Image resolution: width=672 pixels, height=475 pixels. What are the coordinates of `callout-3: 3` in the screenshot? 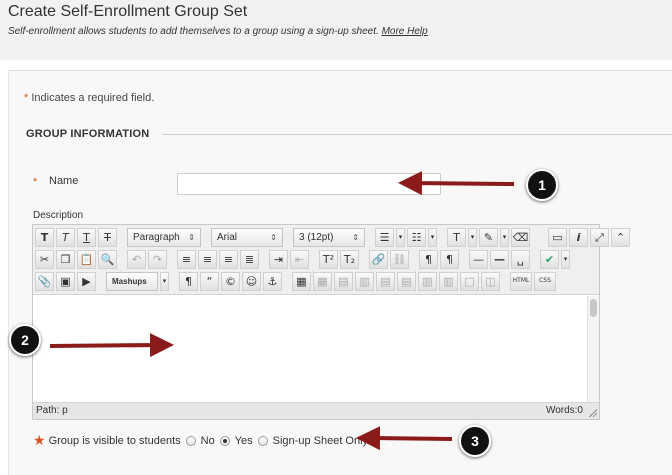 It's located at (475, 441).